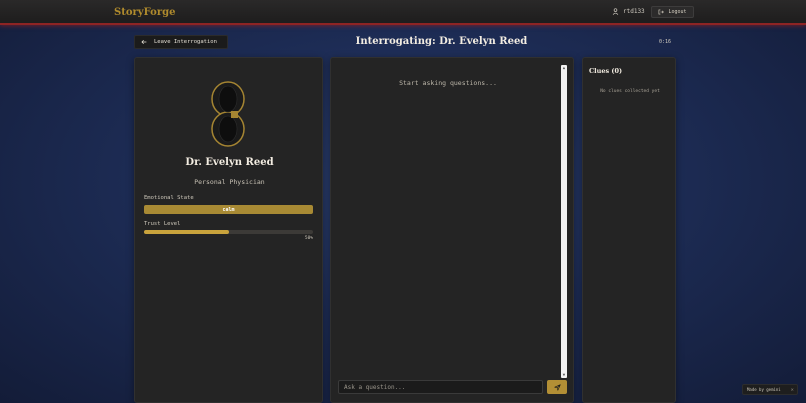 This screenshot has width=806, height=403. Describe the element at coordinates (144, 12) in the screenshot. I see `brand-logo: StoryForge` at that location.